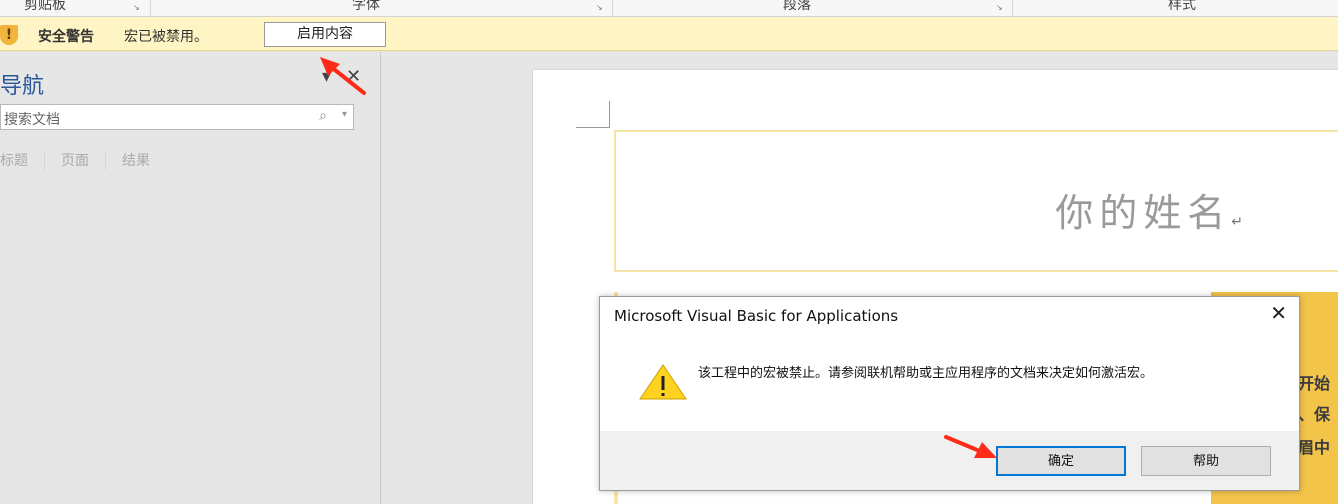  Describe the element at coordinates (326, 76) in the screenshot. I see `nav-options-dropdown-icon: ▾` at that location.